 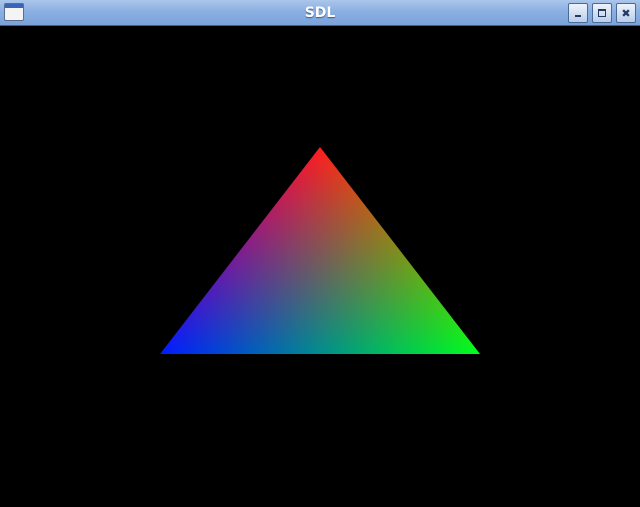 I want to click on maximize-button, so click(x=602, y=13).